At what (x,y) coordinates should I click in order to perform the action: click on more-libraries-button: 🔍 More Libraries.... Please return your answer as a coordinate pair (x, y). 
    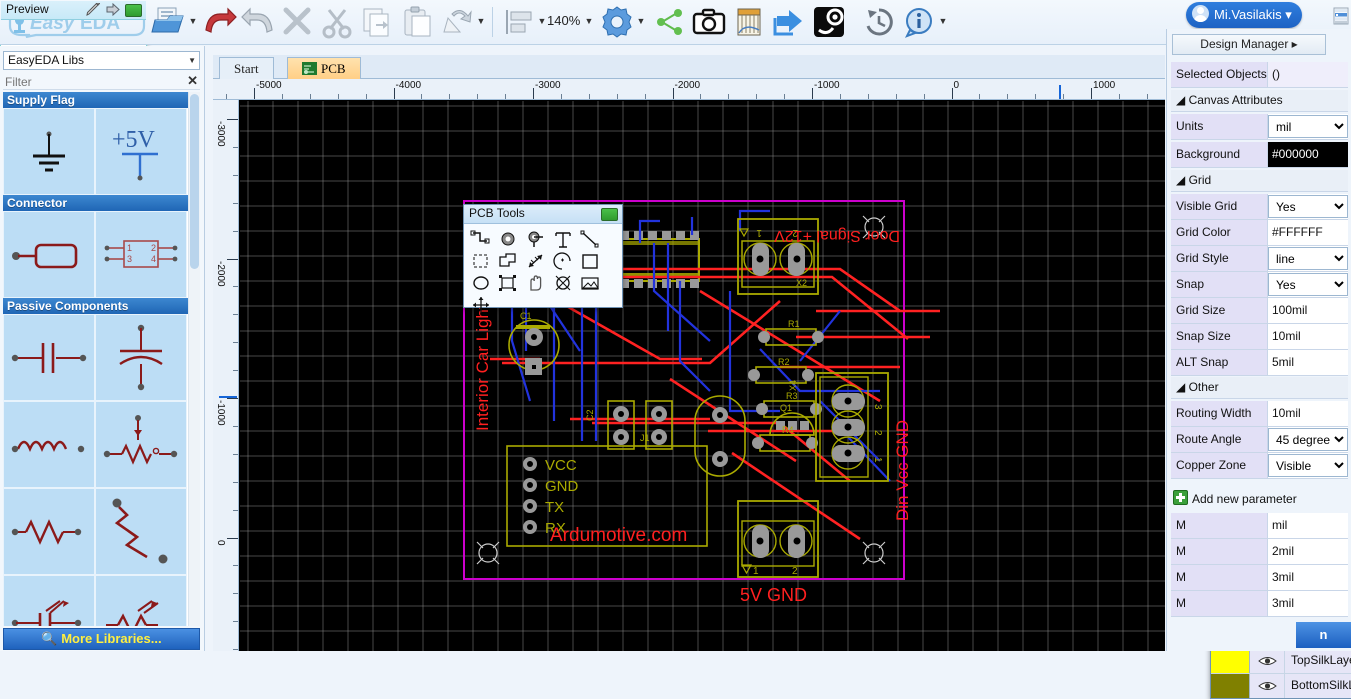
    Looking at the image, I should click on (101, 639).